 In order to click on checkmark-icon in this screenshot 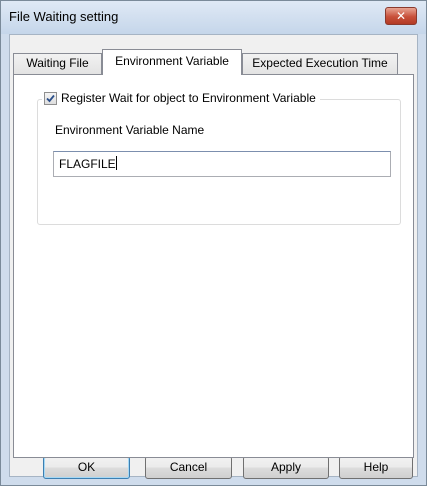, I will do `click(50, 98)`.